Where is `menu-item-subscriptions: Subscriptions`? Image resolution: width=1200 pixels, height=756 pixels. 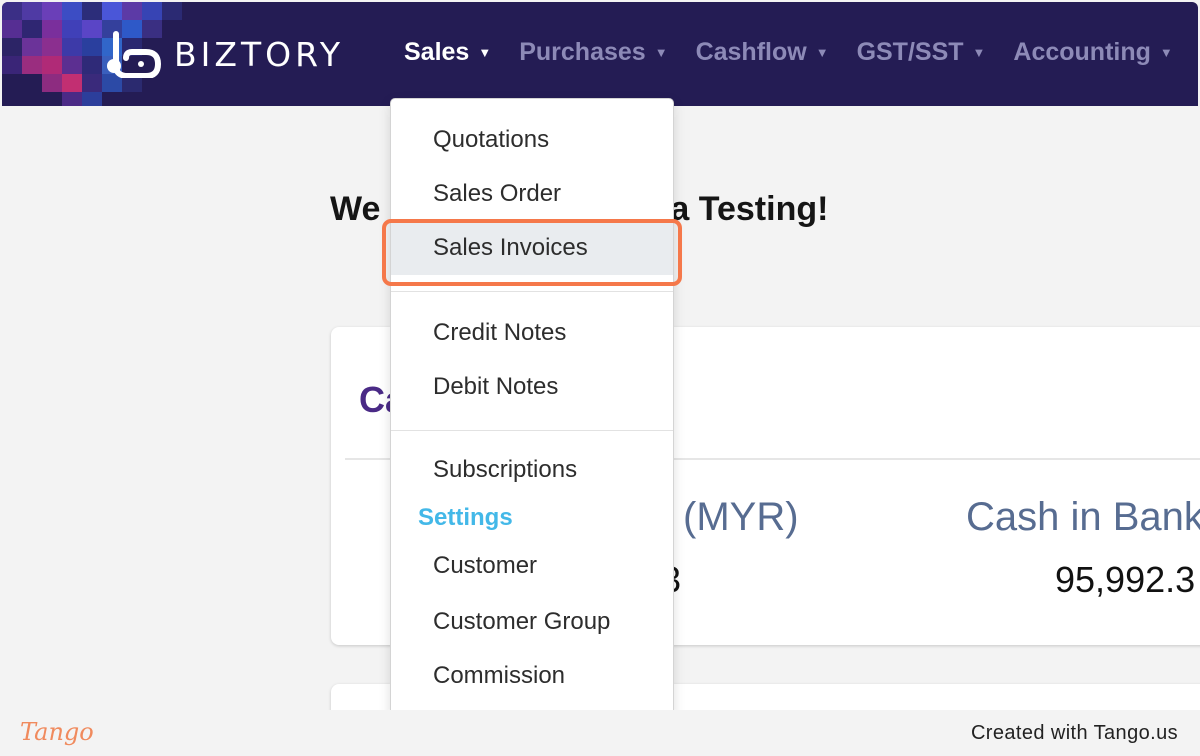 menu-item-subscriptions: Subscriptions is located at coordinates (505, 470).